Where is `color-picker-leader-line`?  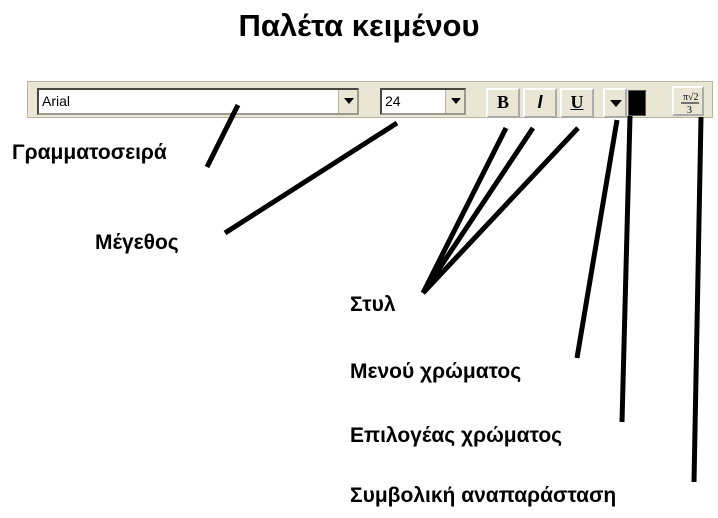 color-picker-leader-line is located at coordinates (626, 269).